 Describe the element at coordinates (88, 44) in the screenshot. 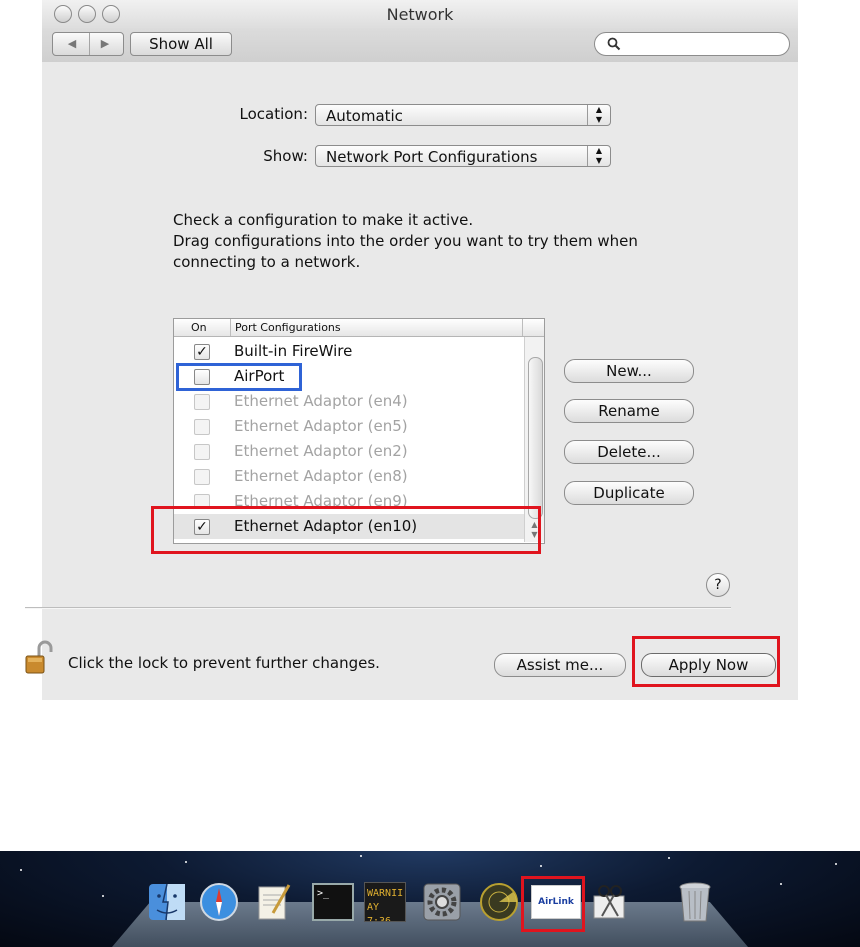

I see `back-forward-control: ◀ ▶` at that location.